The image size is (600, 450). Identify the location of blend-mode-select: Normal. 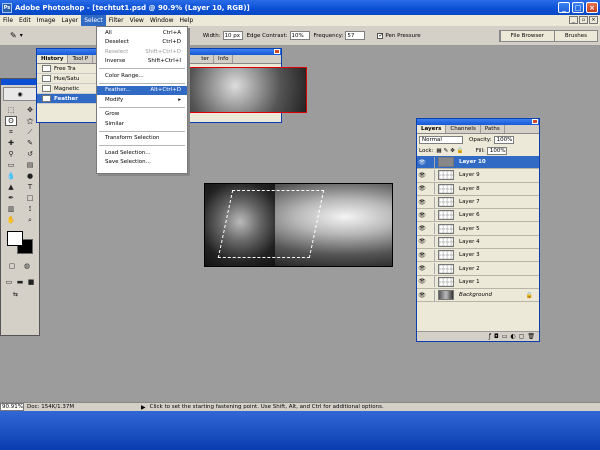
(441, 139).